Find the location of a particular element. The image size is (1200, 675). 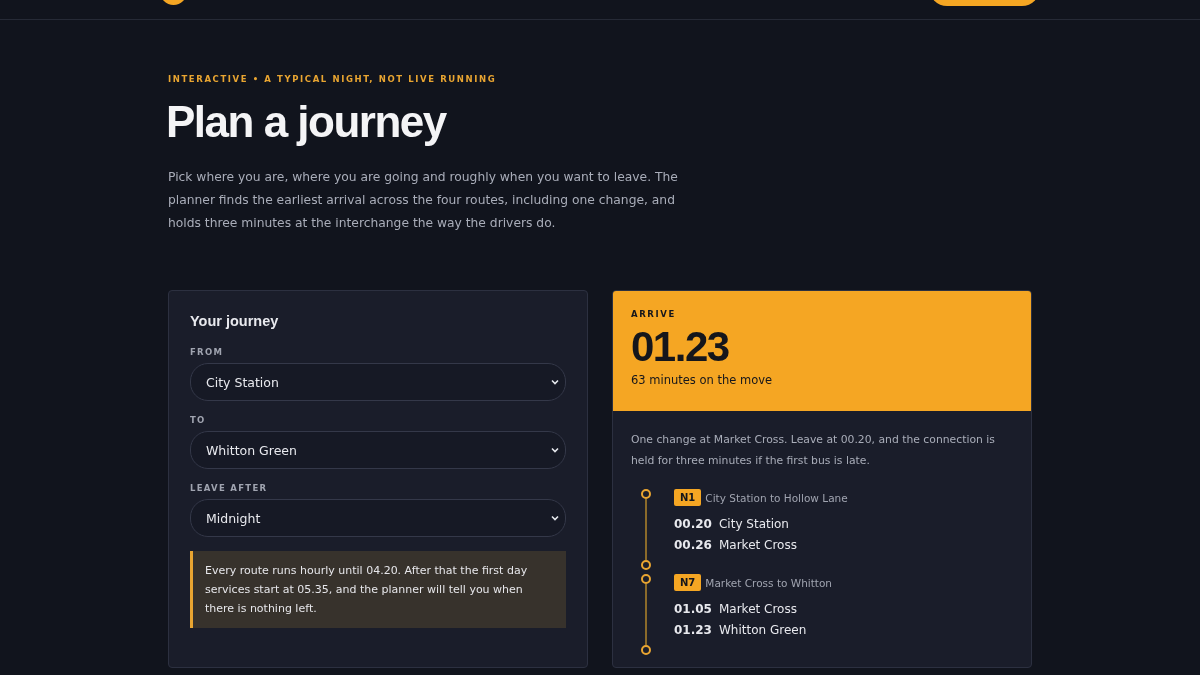

field-label: LEAVE AFTER is located at coordinates (229, 488).